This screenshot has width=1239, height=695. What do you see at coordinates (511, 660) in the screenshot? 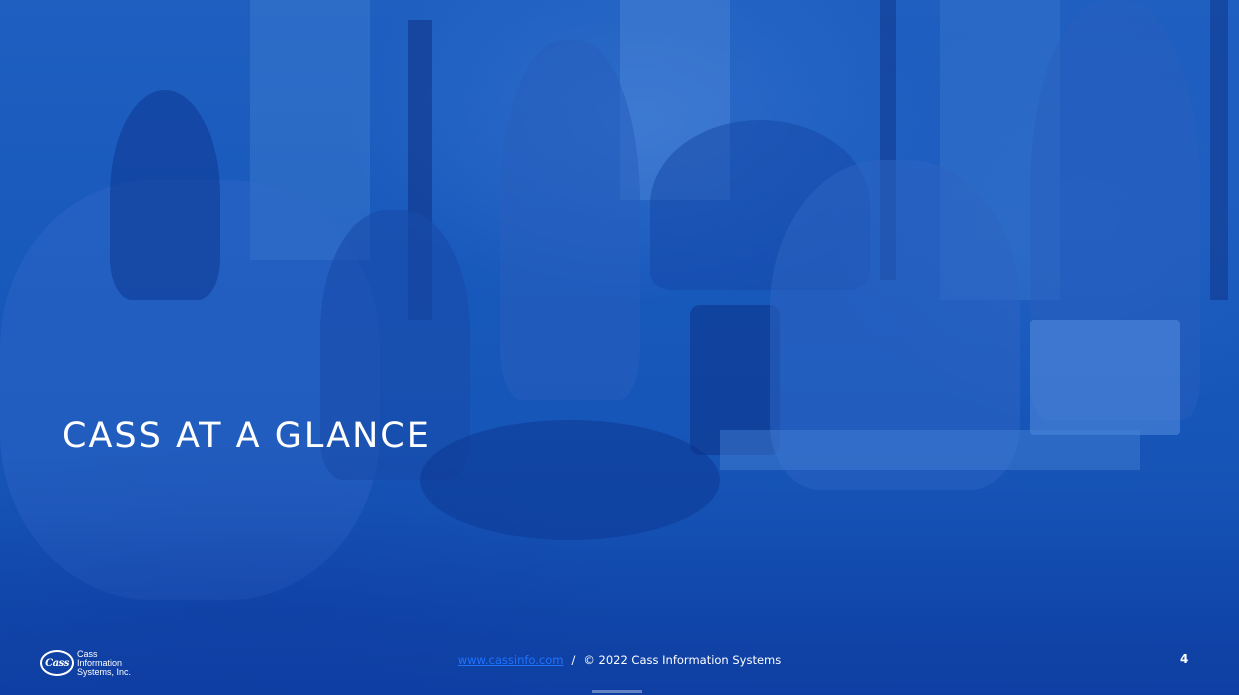
I see `website-link: www.cassinfo.com` at bounding box center [511, 660].